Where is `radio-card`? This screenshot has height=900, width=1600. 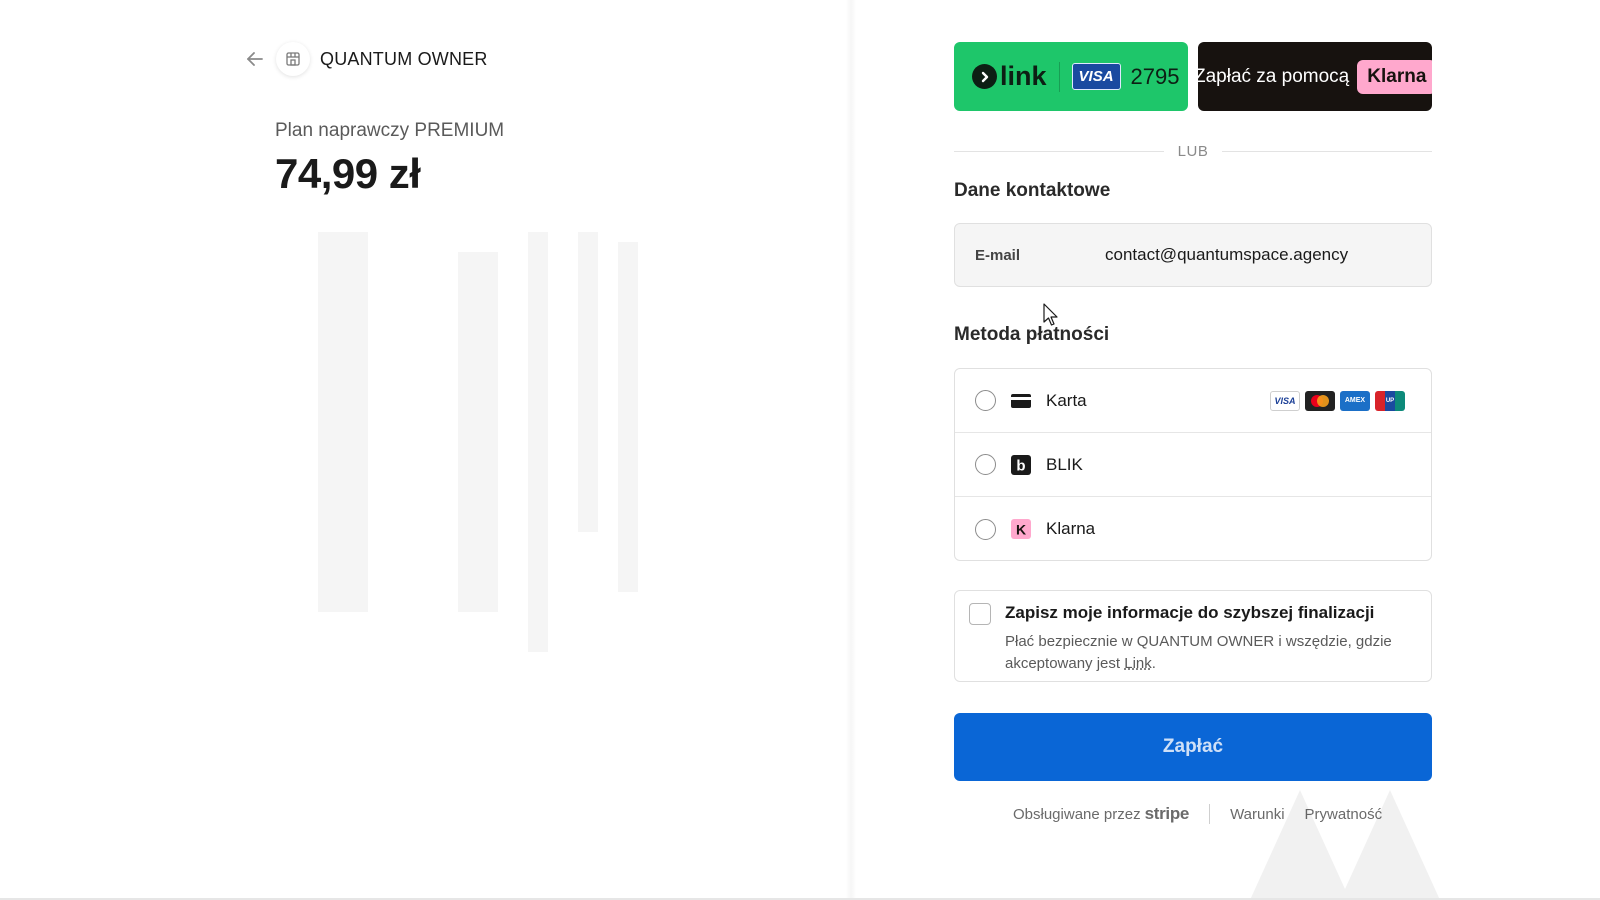 radio-card is located at coordinates (985, 400).